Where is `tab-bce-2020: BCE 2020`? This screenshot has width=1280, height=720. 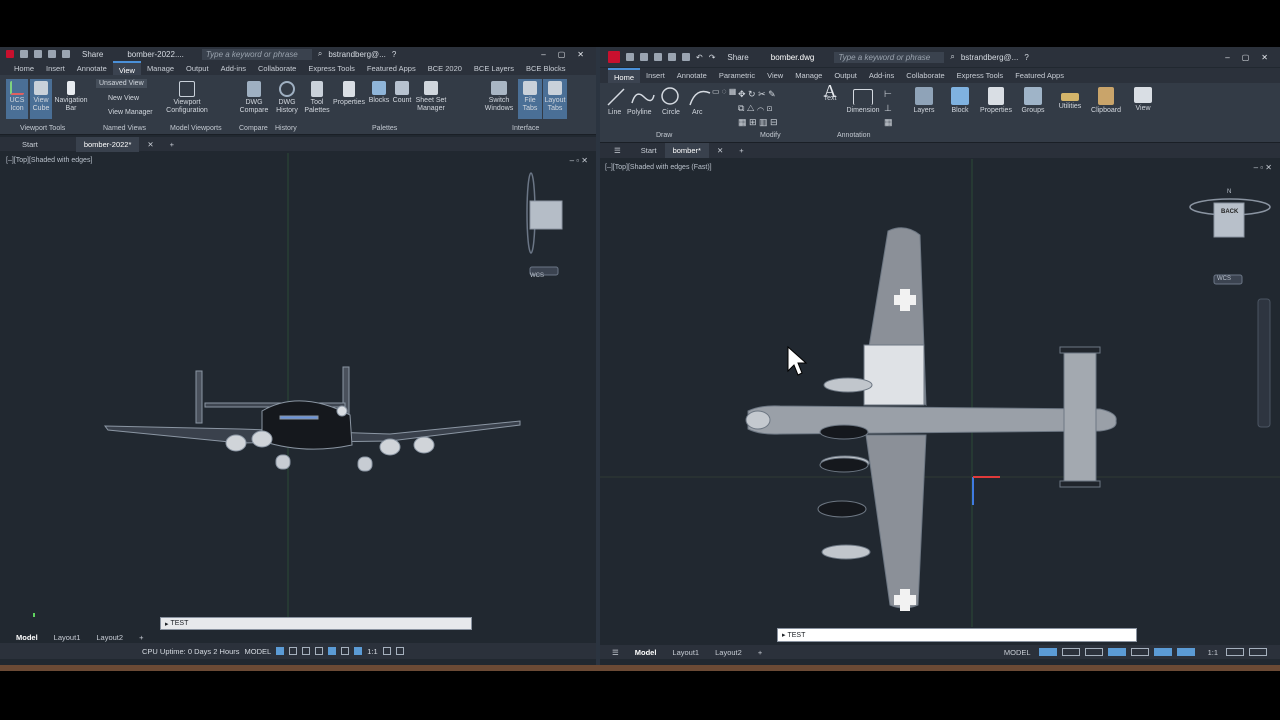 tab-bce-2020: BCE 2020 is located at coordinates (445, 68).